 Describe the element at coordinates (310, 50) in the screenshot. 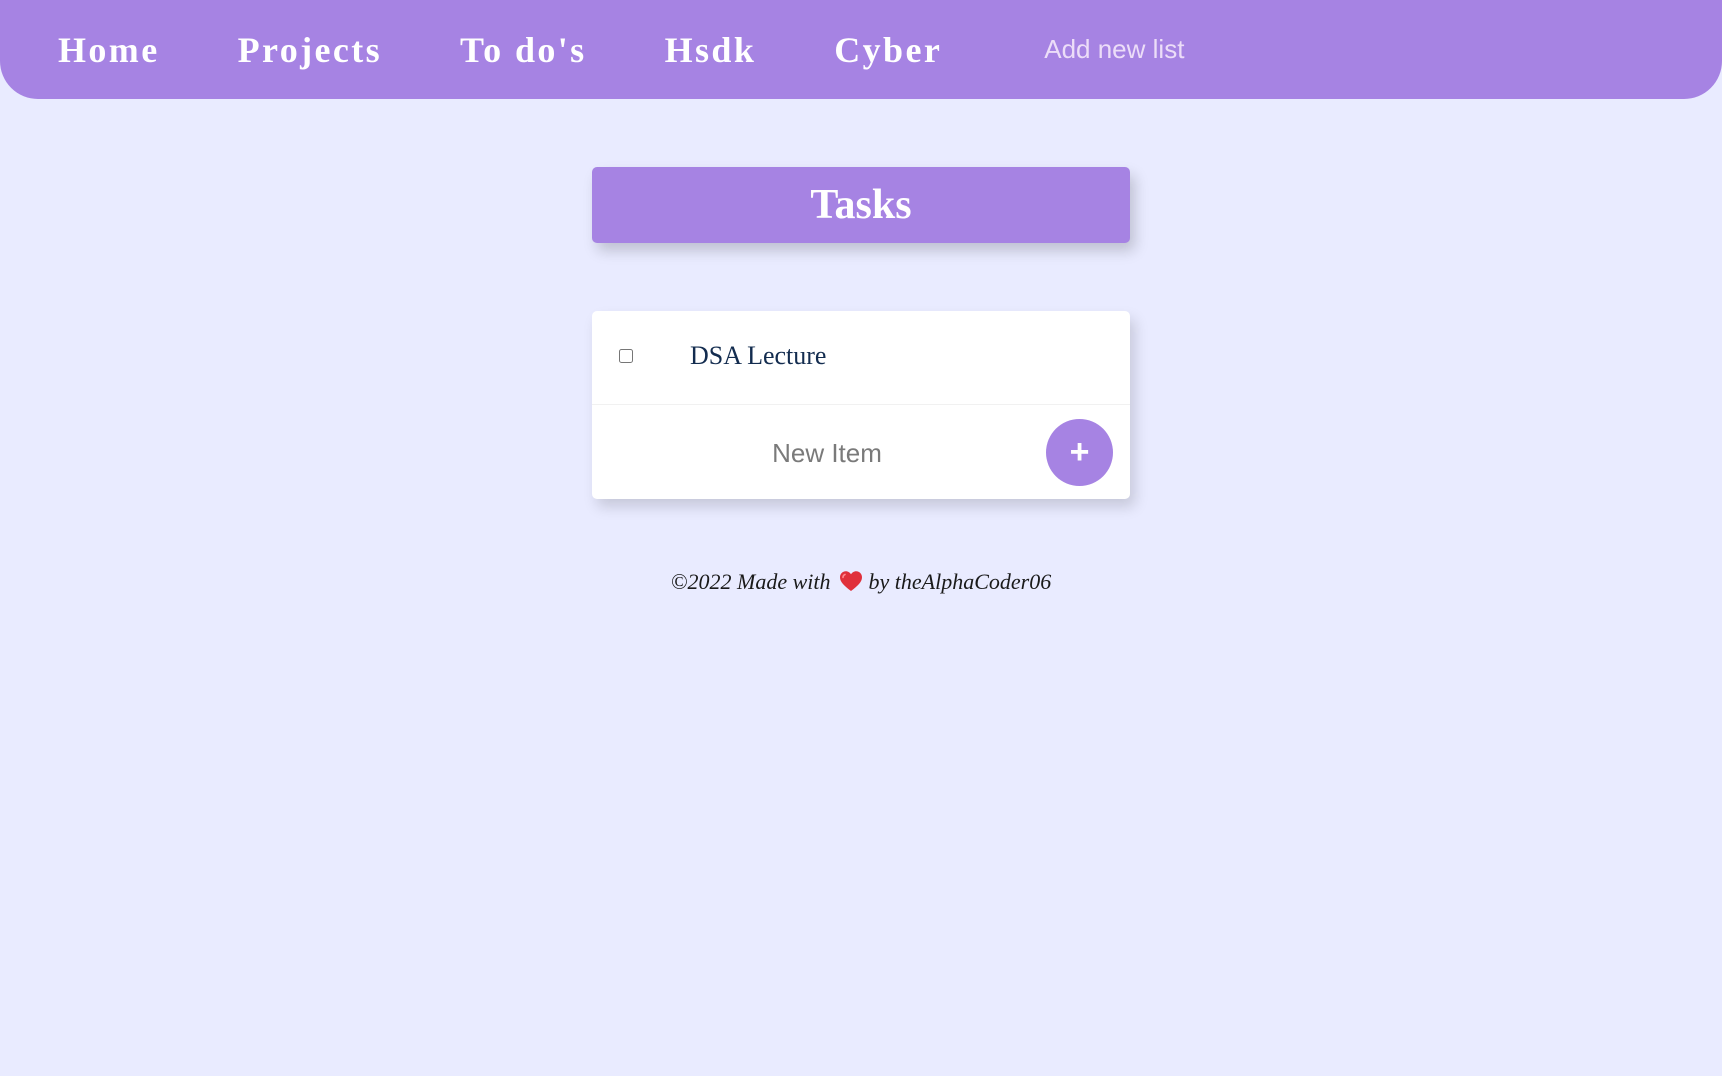

I see `nav-link-projects: Projects` at that location.